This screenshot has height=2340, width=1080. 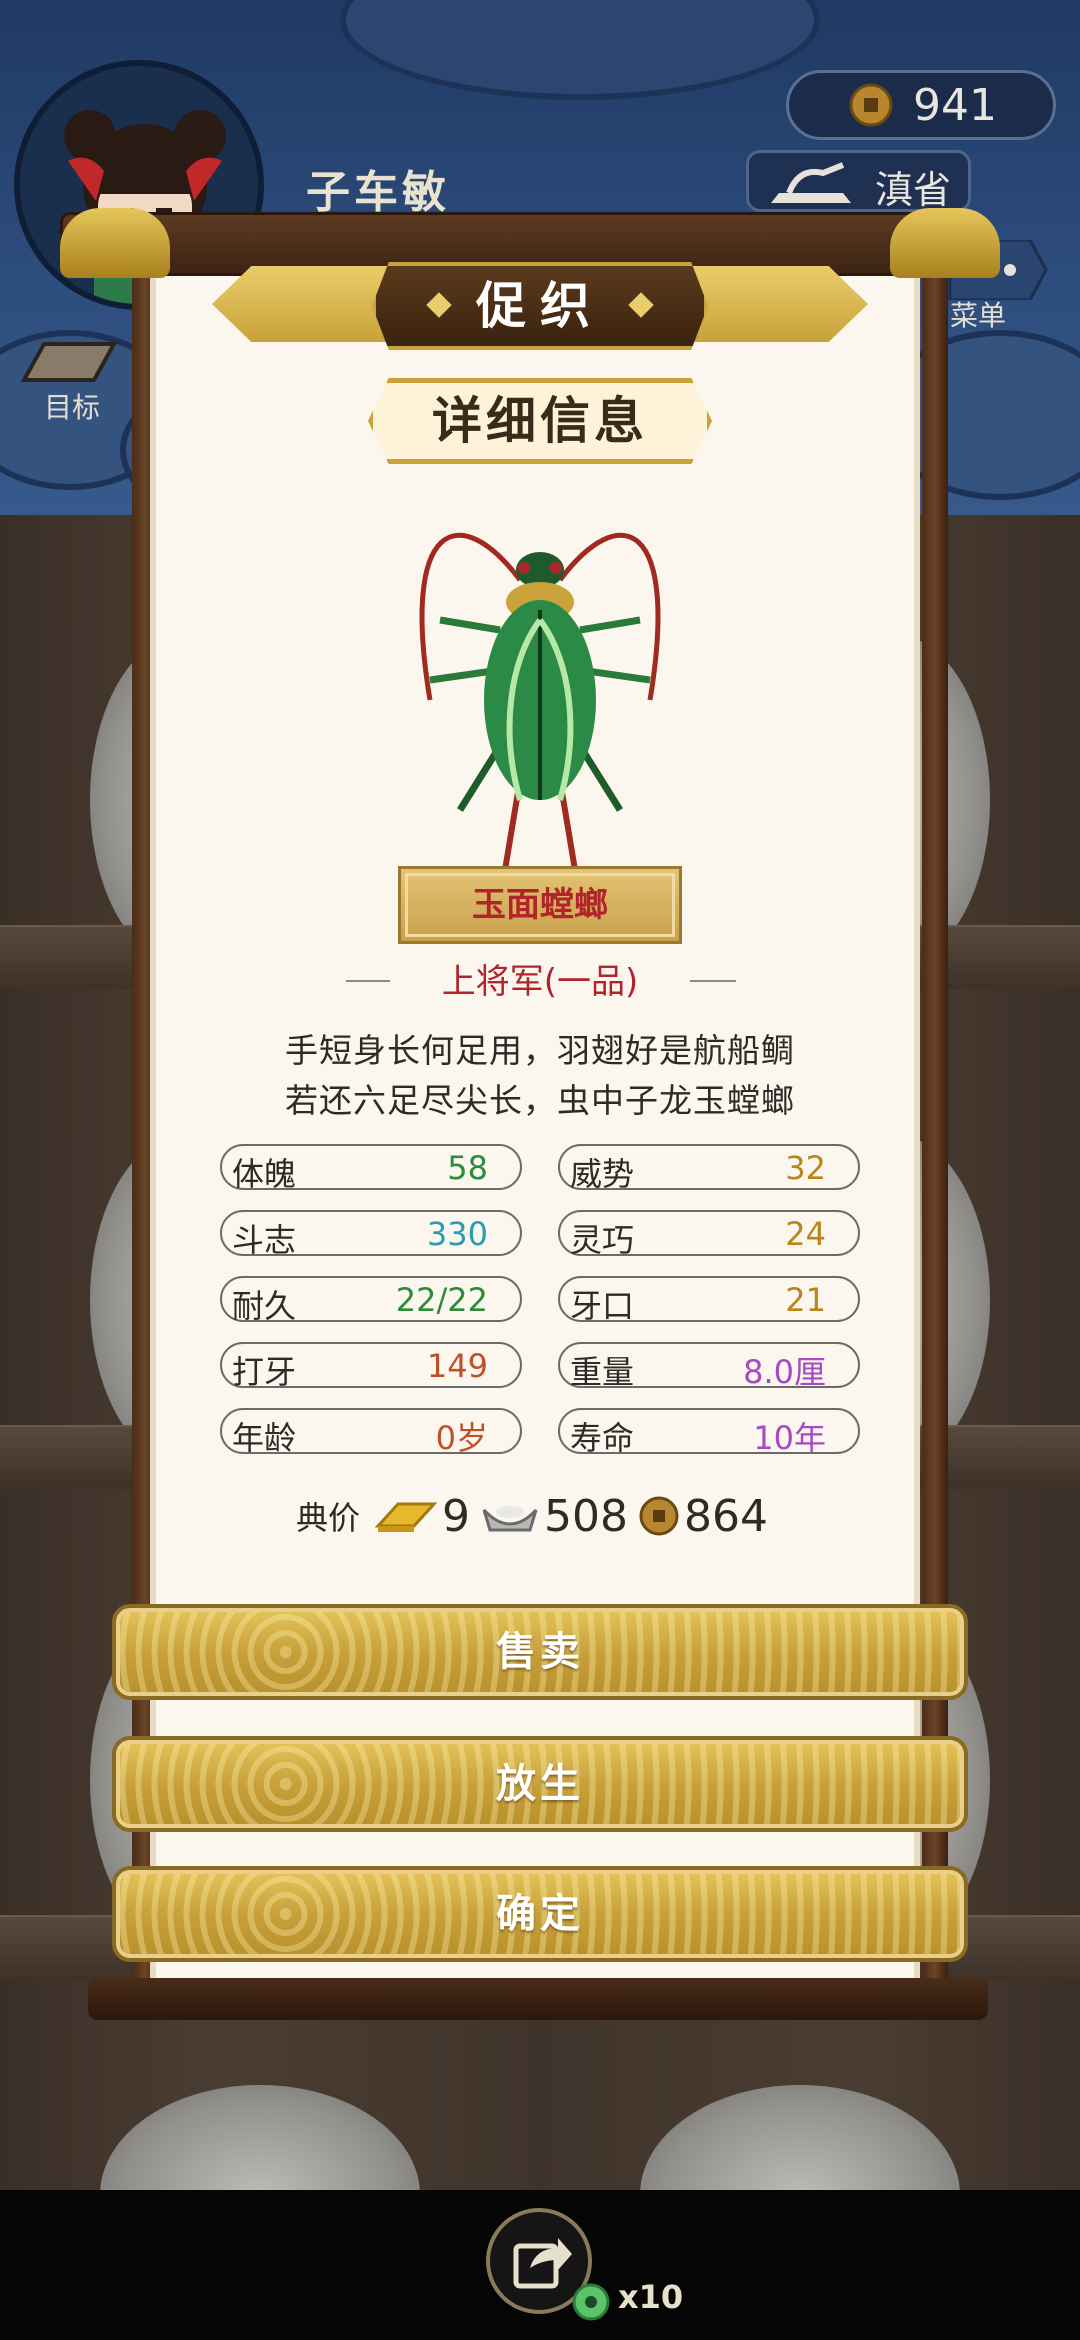 I want to click on poem-line-1: 手短身长何足用，羽翅好是航船鲷, so click(x=540, y=1050).